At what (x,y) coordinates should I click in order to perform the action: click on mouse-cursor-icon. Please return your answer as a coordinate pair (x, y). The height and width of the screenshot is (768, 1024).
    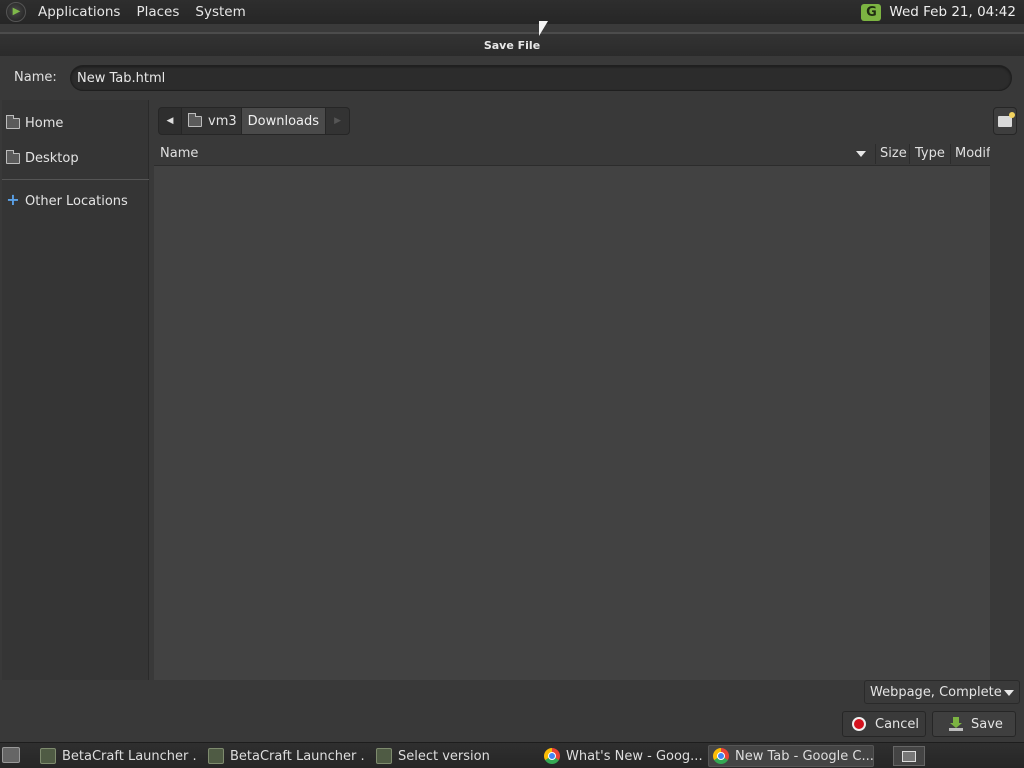
    Looking at the image, I should click on (543, 28).